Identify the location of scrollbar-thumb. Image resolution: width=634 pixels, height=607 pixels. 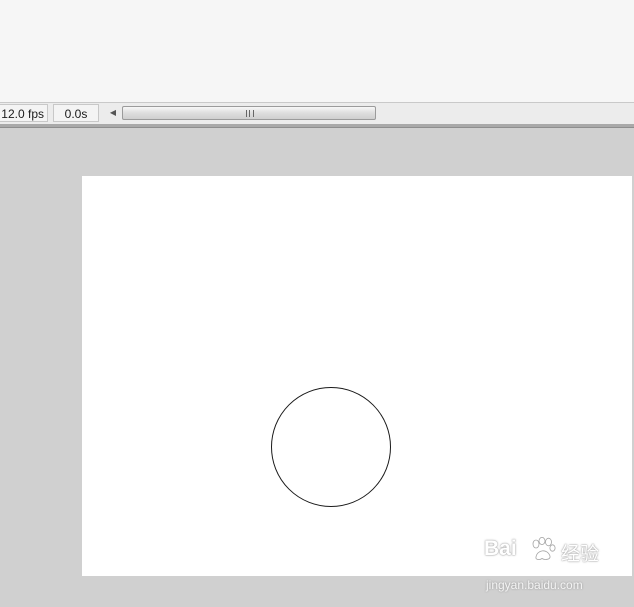
(249, 113).